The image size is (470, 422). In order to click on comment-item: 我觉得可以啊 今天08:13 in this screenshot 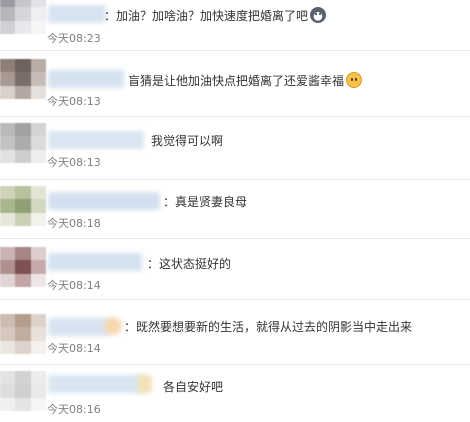, I will do `click(235, 148)`.